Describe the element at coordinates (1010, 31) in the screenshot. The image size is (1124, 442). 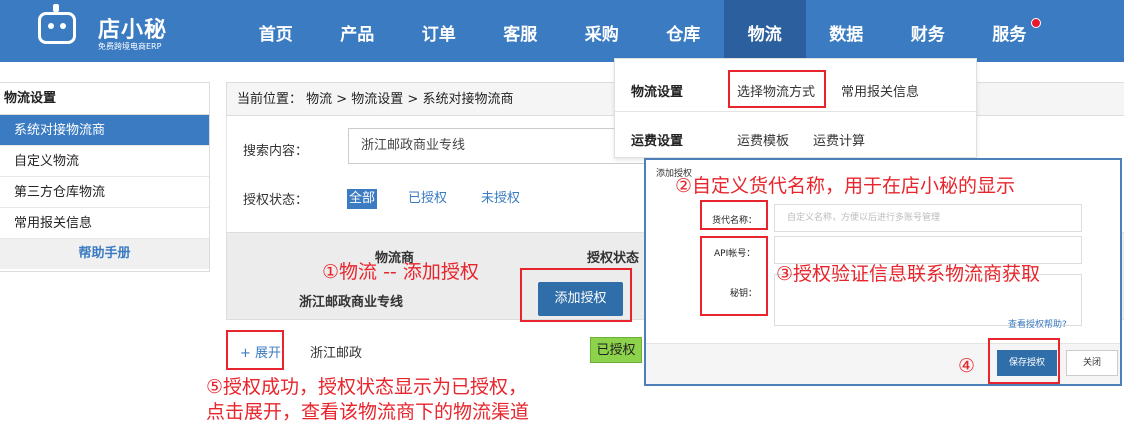
I see `nav-services: 服务` at that location.